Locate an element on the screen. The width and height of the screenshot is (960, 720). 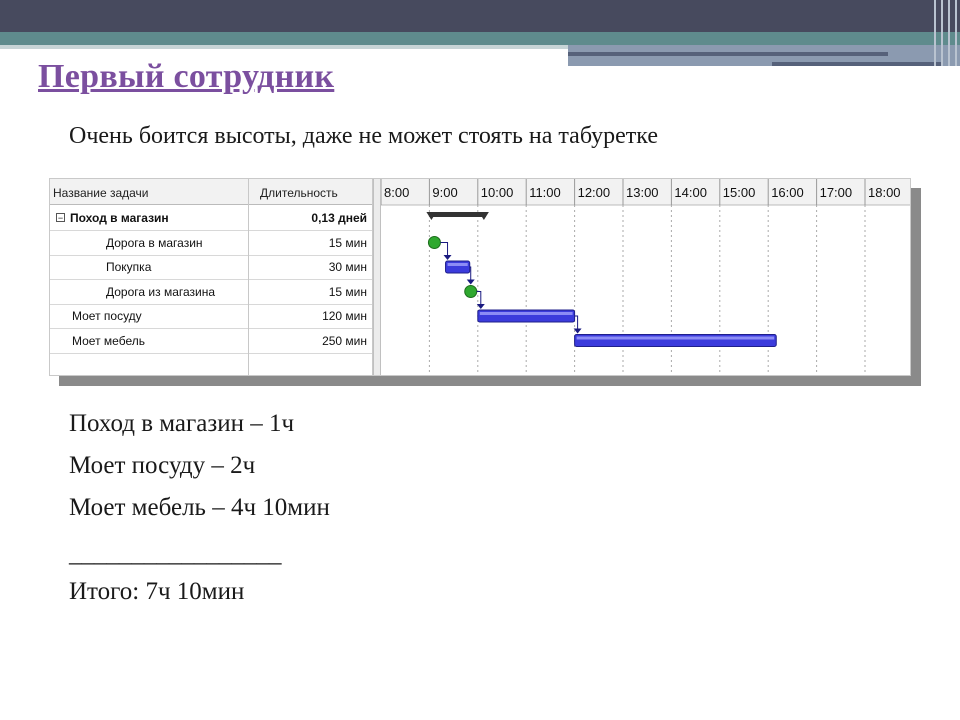
column-header-duration: Длительность is located at coordinates (310, 192).